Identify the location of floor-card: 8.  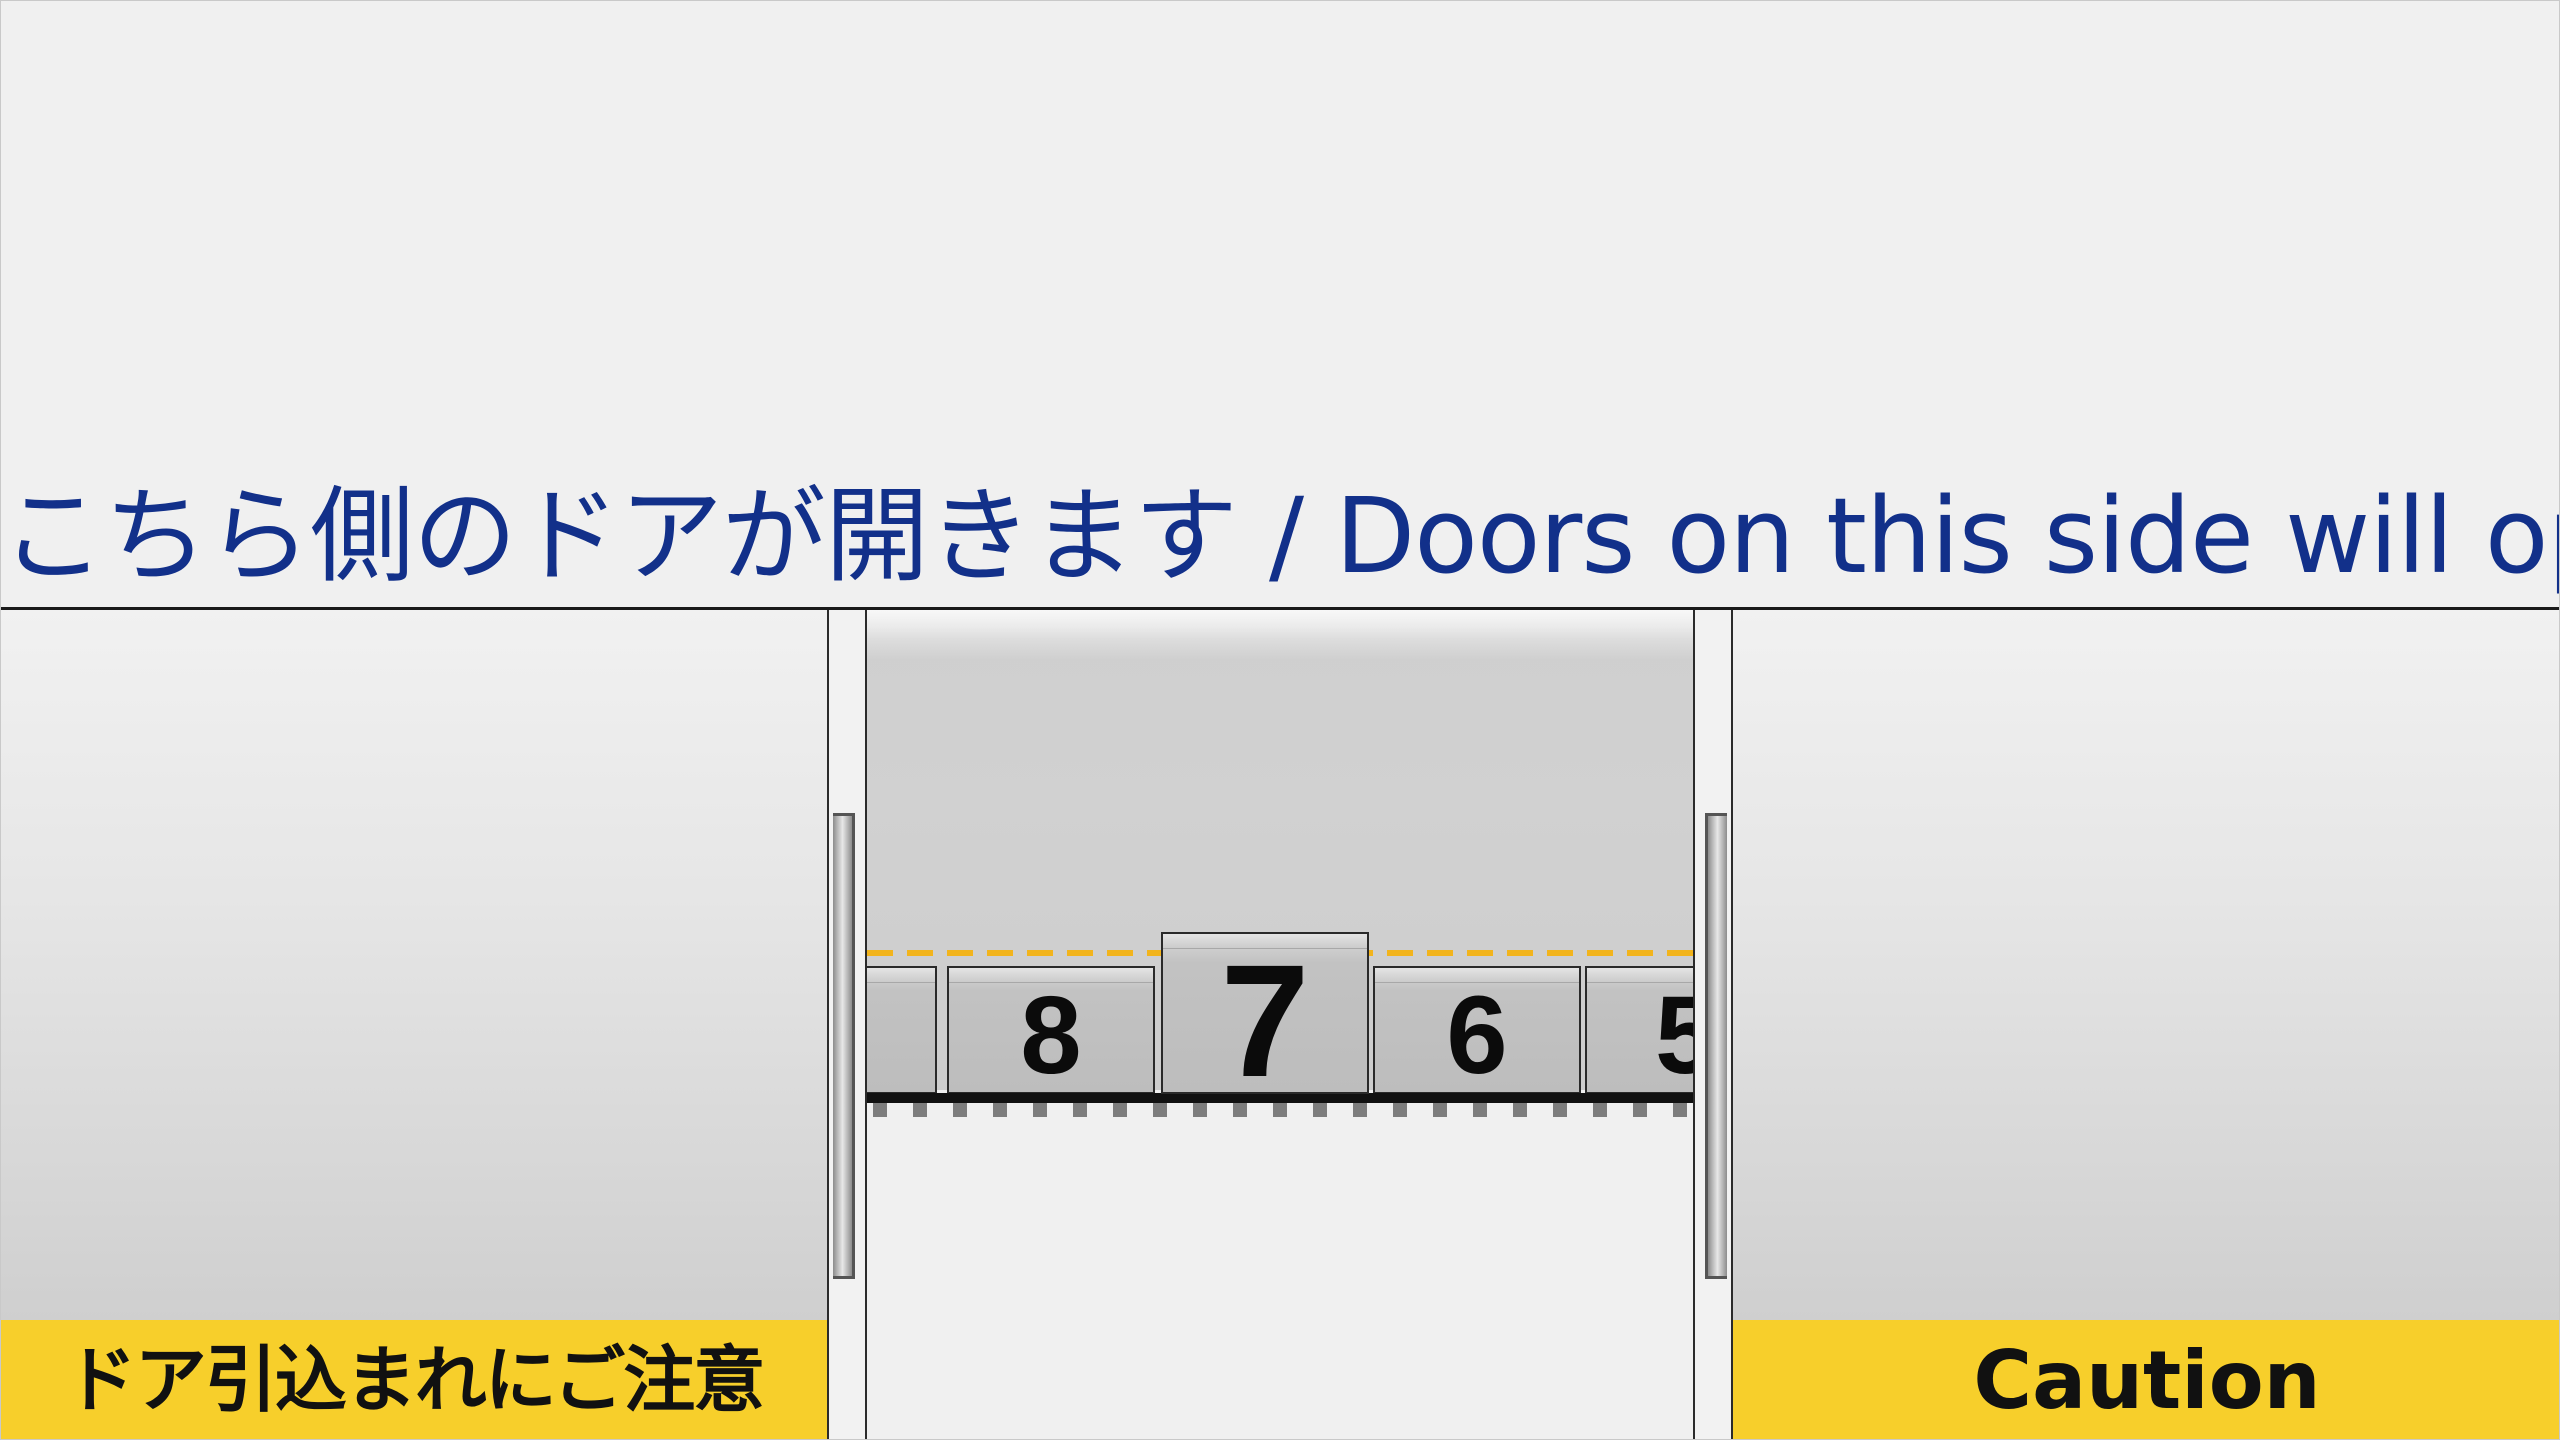
(1051, 1030).